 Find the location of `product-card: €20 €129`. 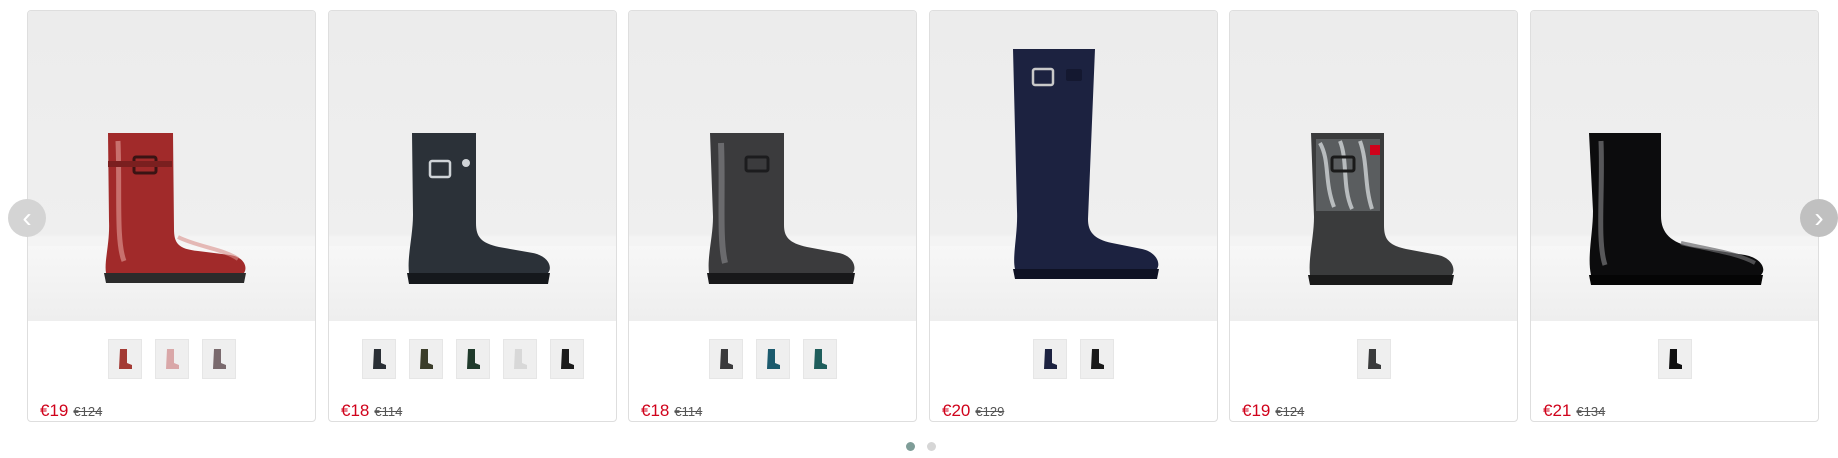

product-card: €20 €129 is located at coordinates (1073, 216).